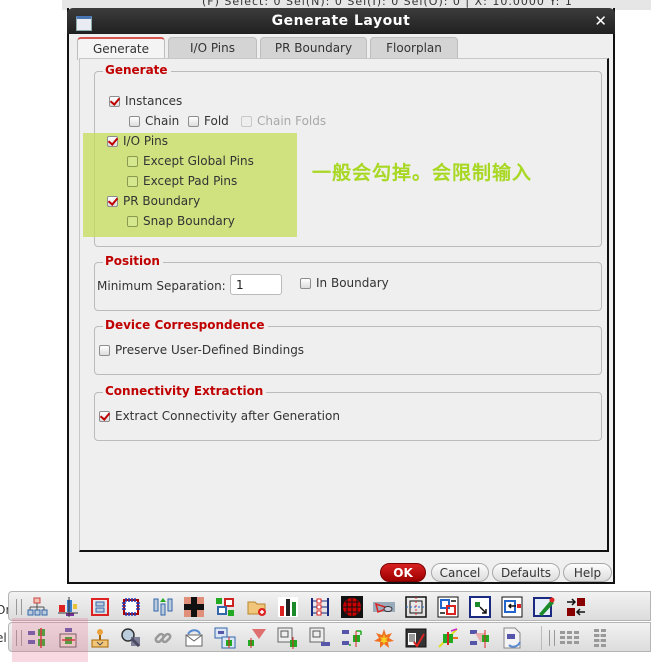 This screenshot has height=664, width=651. What do you see at coordinates (587, 572) in the screenshot?
I see `help-button: Help` at bounding box center [587, 572].